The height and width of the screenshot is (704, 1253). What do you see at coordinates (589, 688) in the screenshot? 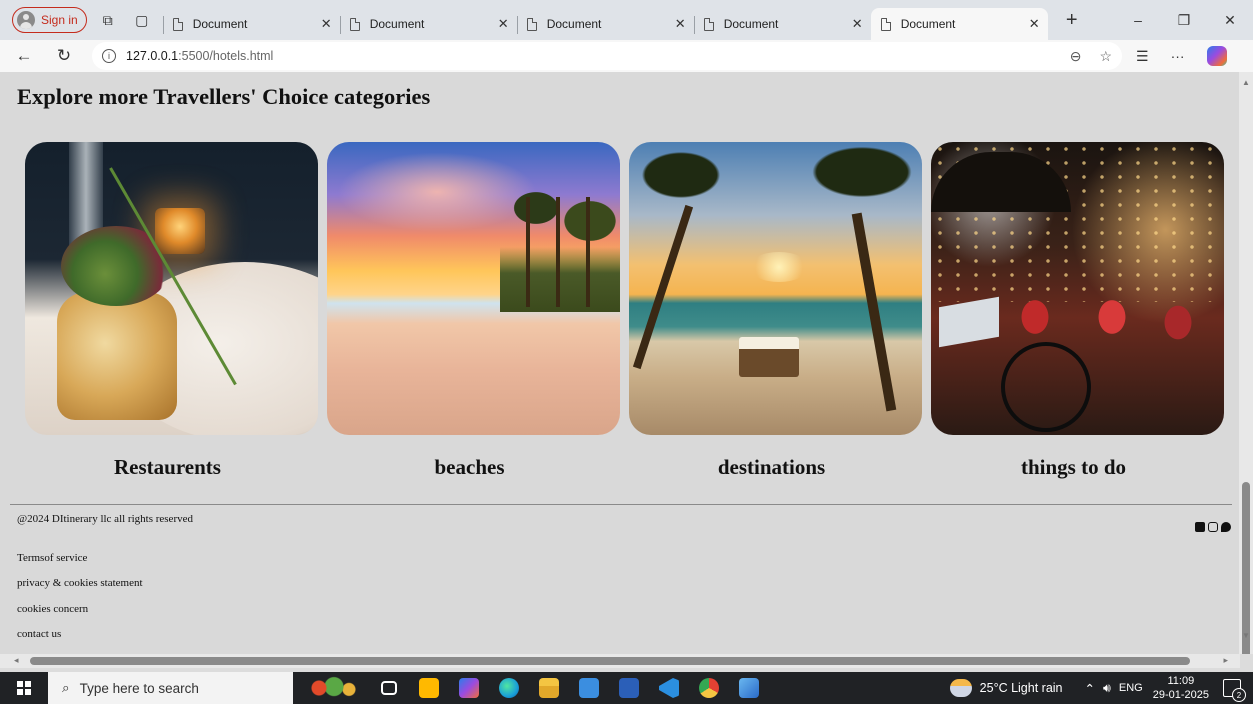
I see `mail-button` at bounding box center [589, 688].